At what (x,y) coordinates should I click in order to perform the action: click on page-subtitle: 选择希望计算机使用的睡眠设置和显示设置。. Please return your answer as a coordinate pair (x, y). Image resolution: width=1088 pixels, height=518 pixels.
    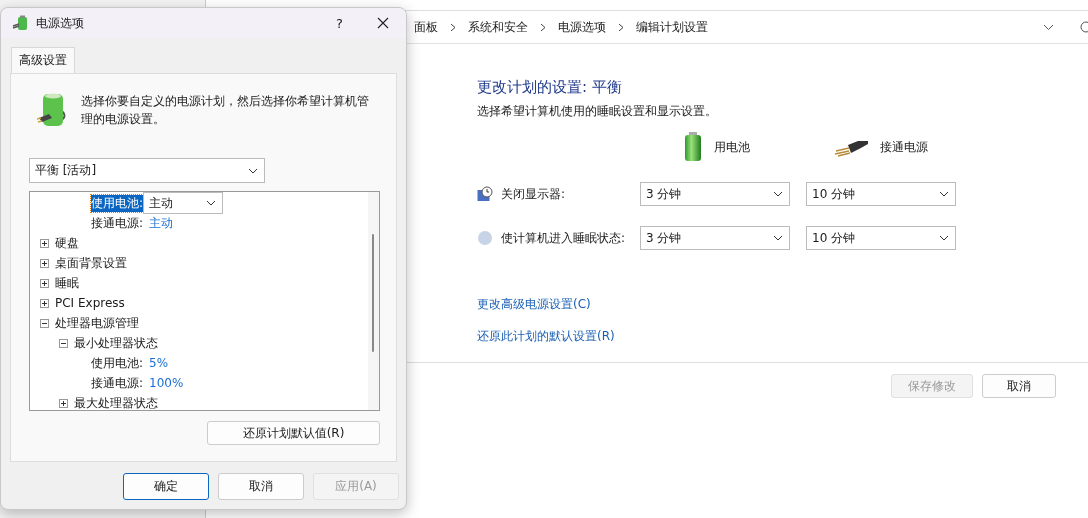
    Looking at the image, I should click on (597, 111).